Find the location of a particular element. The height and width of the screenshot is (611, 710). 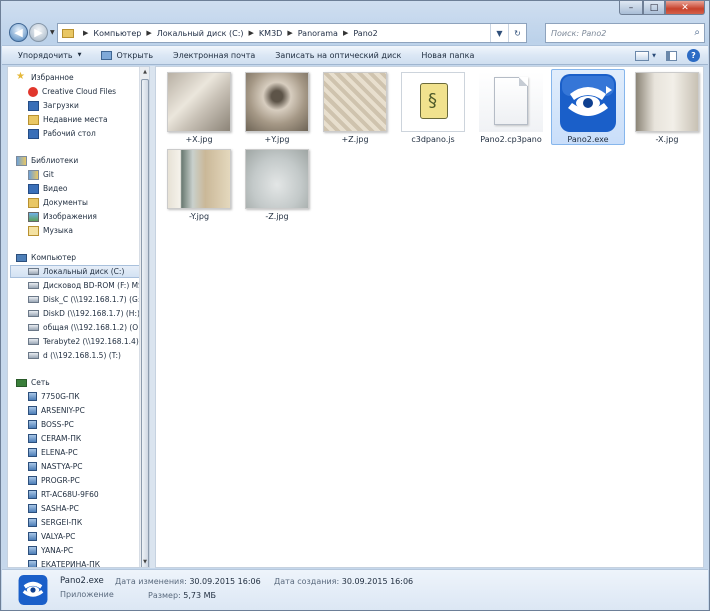

nav-scrollbar: ▲ ▼ is located at coordinates (144, 317).